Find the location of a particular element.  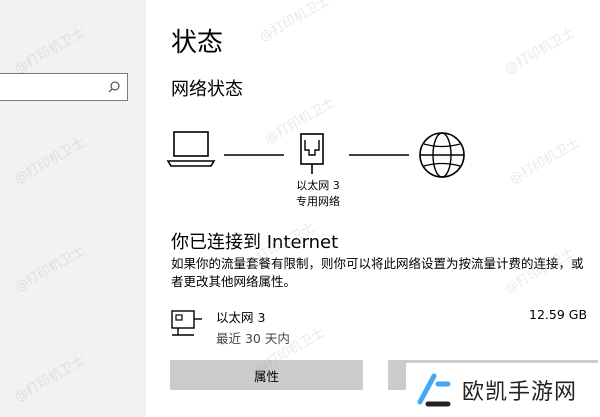

logo-text: 欧凯手游网 is located at coordinates (520, 392).